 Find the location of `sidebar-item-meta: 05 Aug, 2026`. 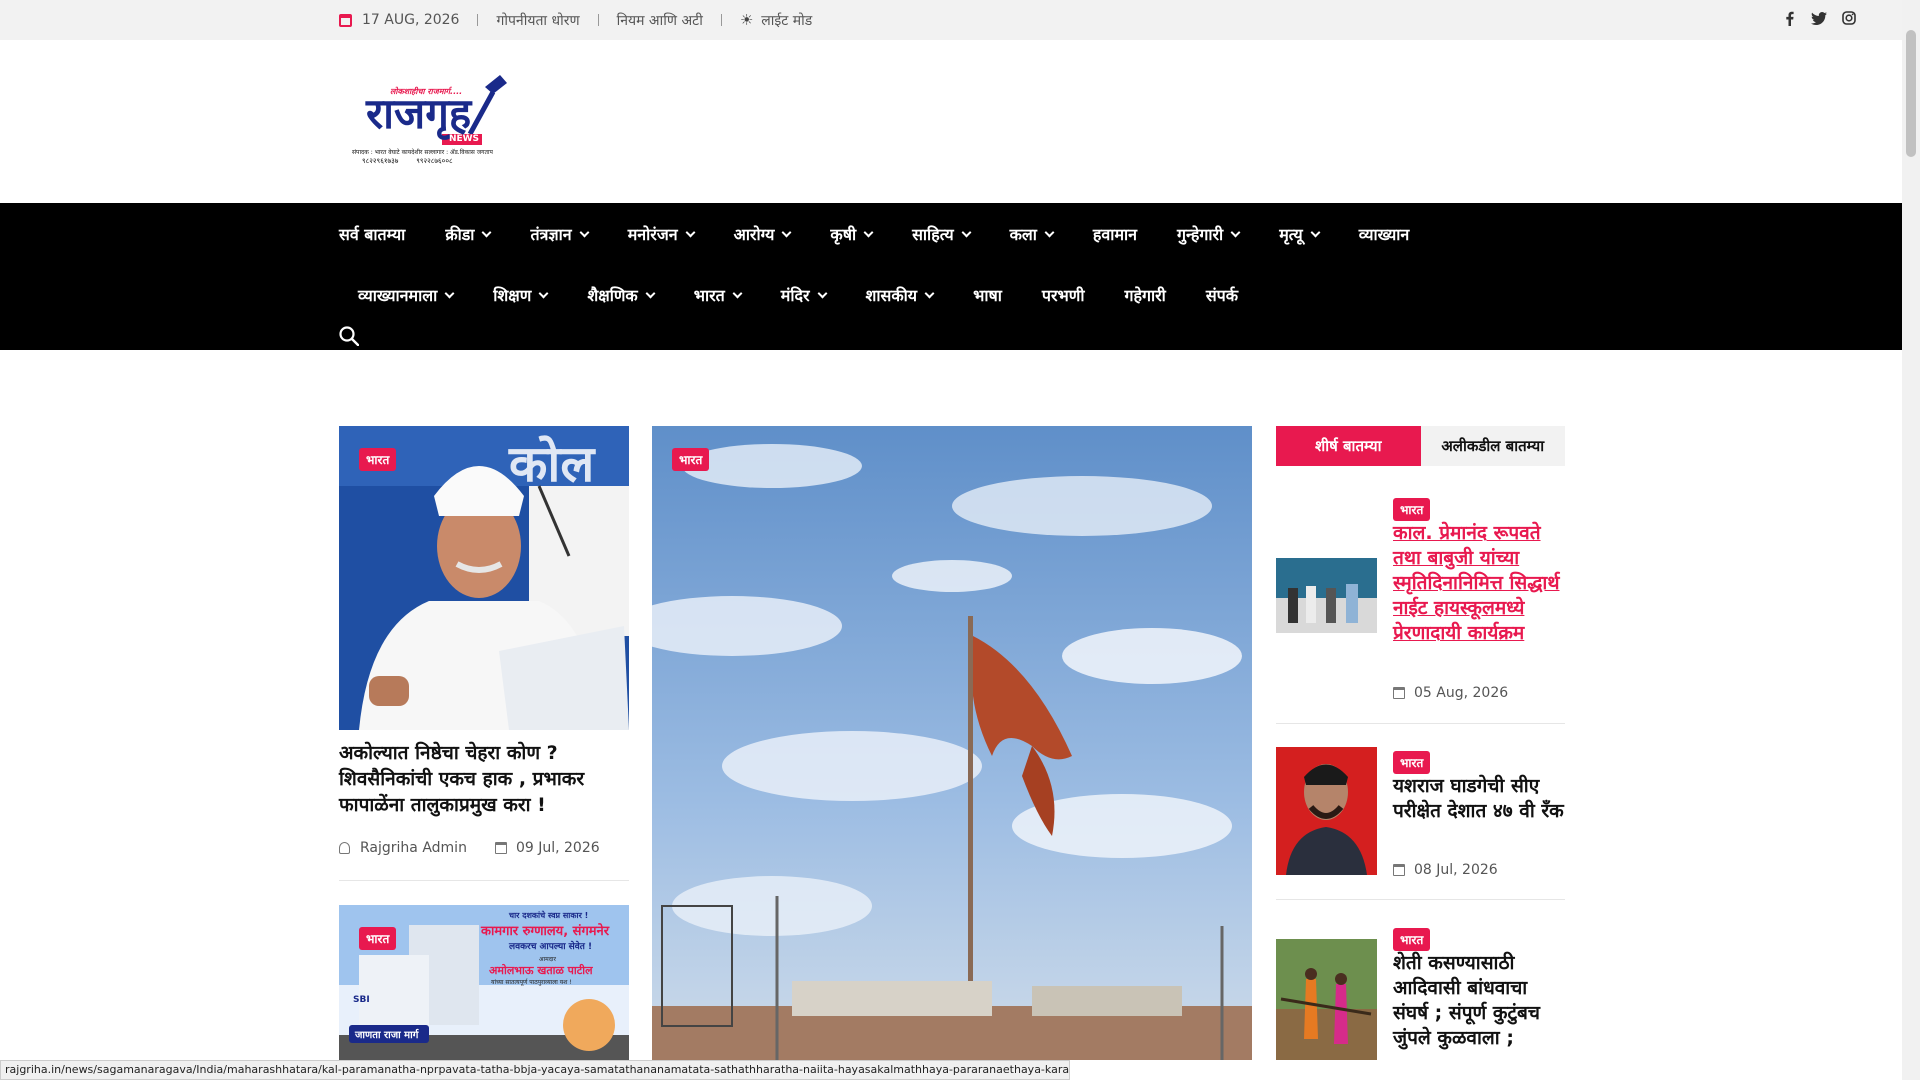

sidebar-item-meta: 05 Aug, 2026 is located at coordinates (1450, 693).